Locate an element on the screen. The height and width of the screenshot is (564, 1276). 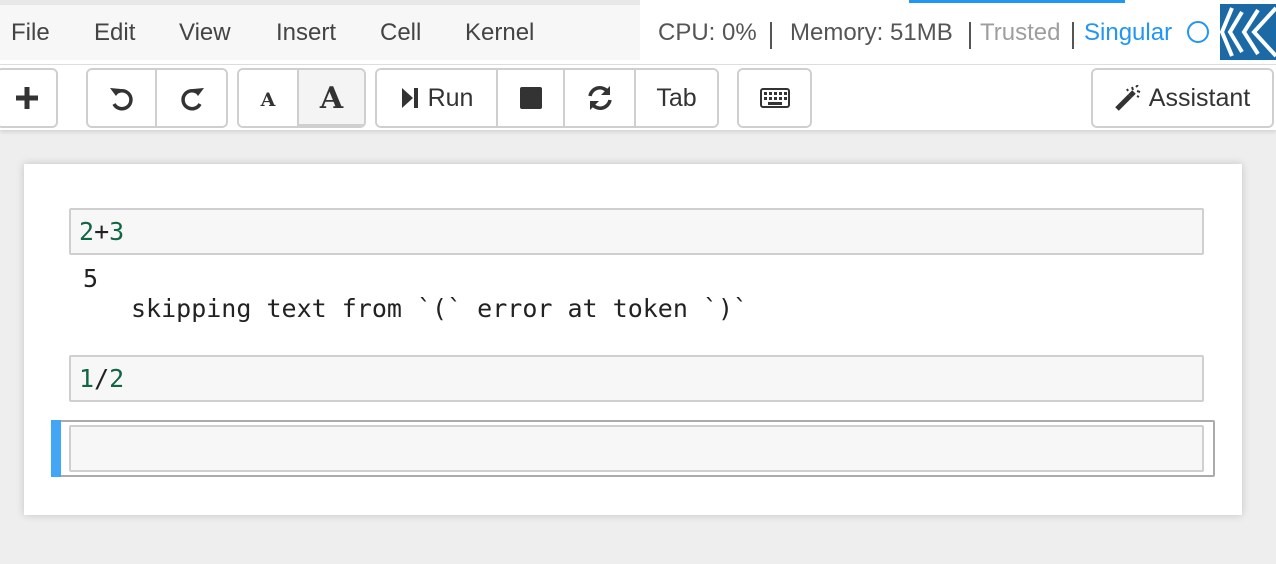
magic-wand-icon is located at coordinates (1128, 98).